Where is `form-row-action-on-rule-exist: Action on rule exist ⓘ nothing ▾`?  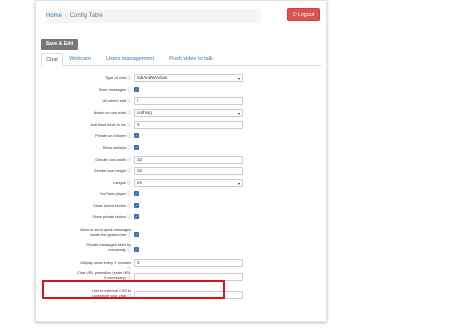
form-row-action-on-rule-exist: Action on rule exist ⓘ nothing ▾ is located at coordinates (181, 113).